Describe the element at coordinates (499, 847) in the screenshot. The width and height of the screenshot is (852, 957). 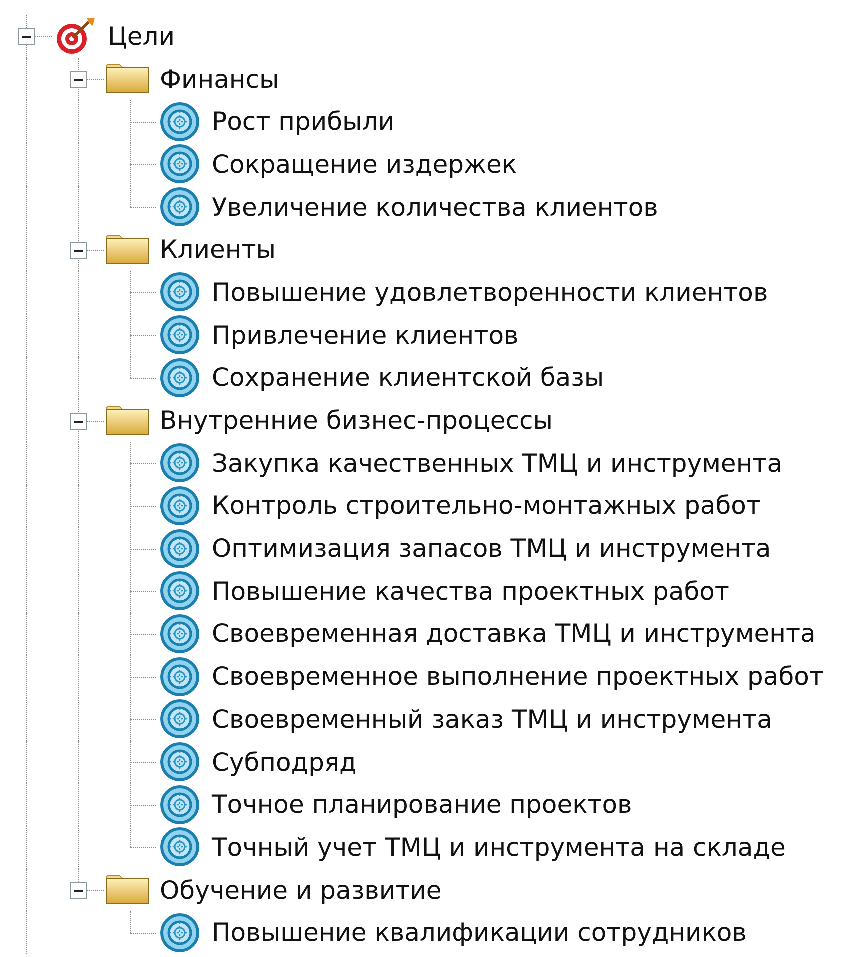
I see `tree-item-label: Точный учет ТМЦ и инструмента на складе` at that location.